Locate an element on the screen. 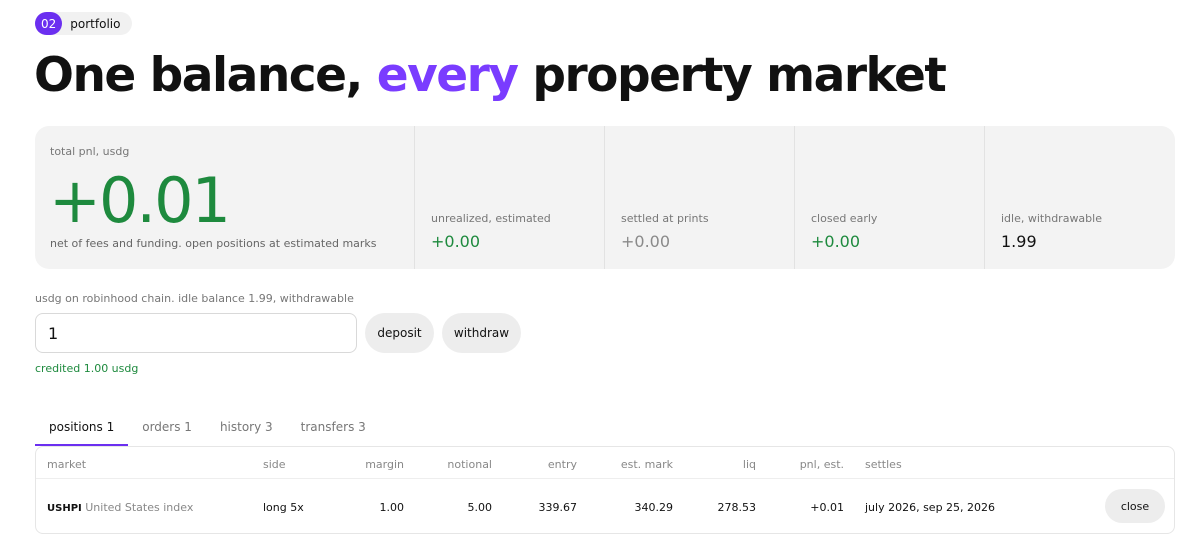  column-header-pnl: pnl, est. is located at coordinates (821, 464).